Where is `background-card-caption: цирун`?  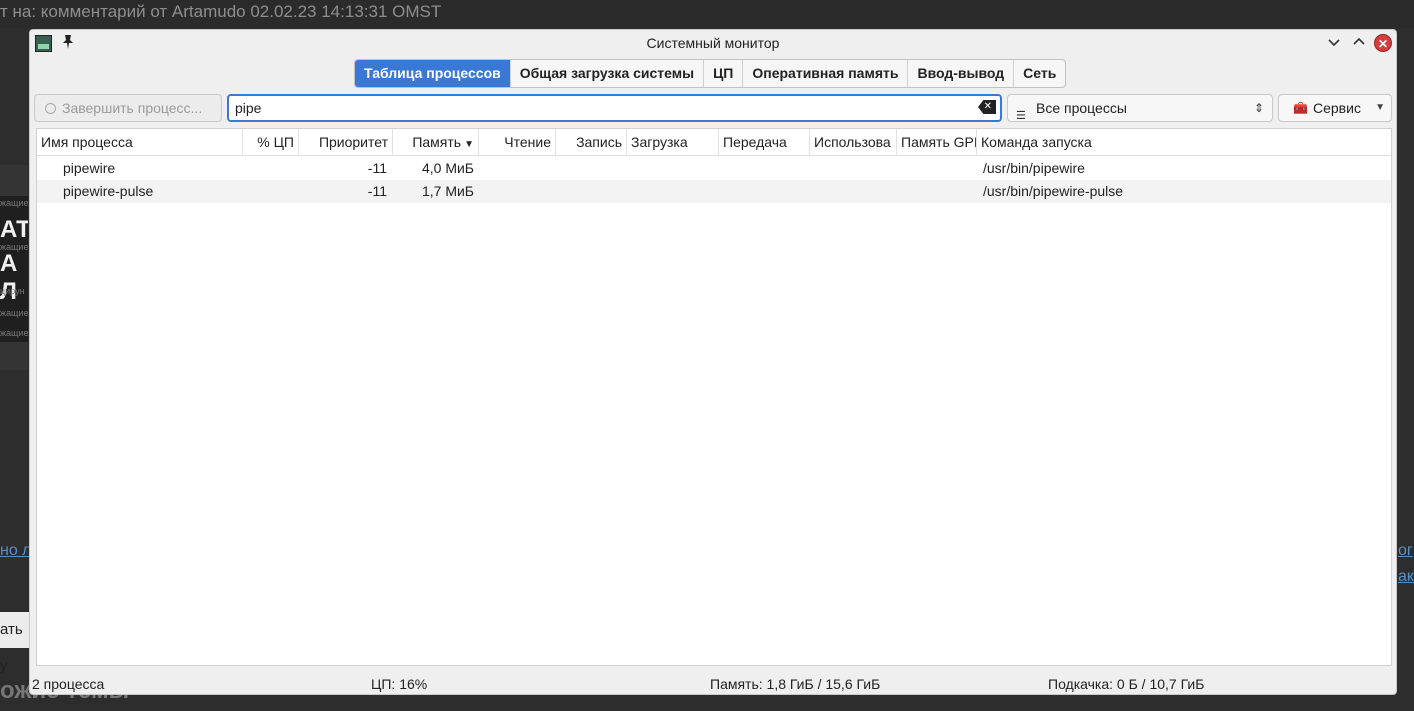 background-card-caption: цирун is located at coordinates (12, 291).